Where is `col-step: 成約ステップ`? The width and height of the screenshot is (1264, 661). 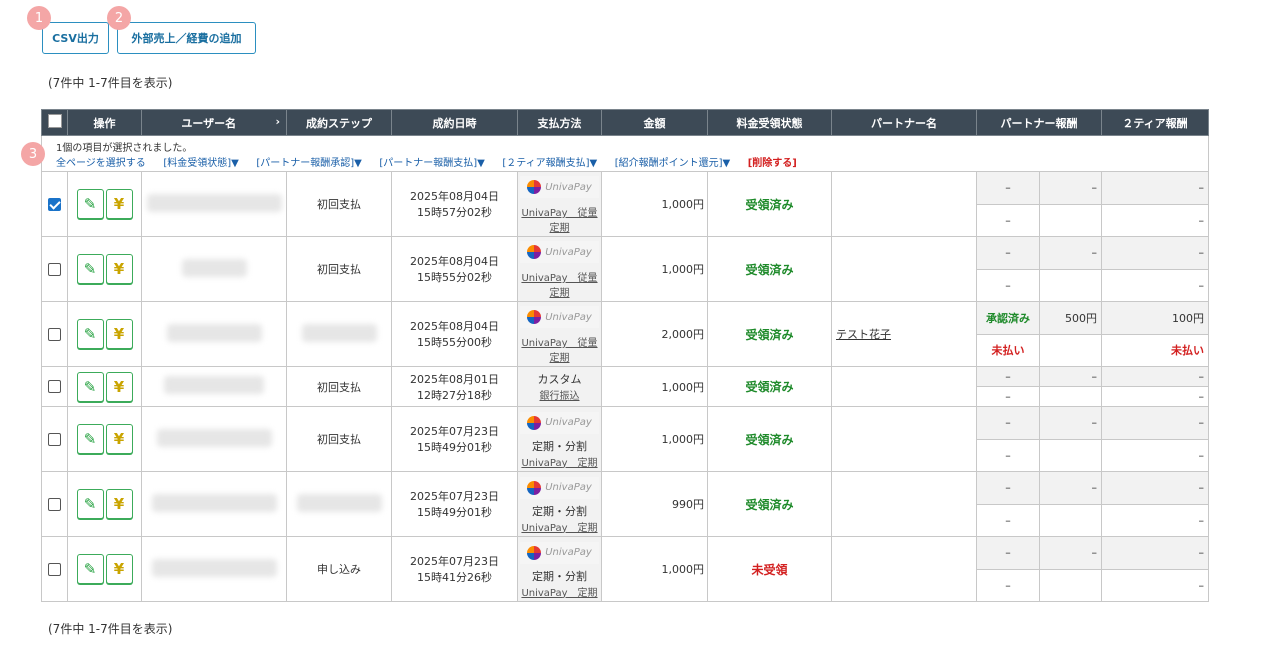 col-step: 成約ステップ is located at coordinates (339, 122).